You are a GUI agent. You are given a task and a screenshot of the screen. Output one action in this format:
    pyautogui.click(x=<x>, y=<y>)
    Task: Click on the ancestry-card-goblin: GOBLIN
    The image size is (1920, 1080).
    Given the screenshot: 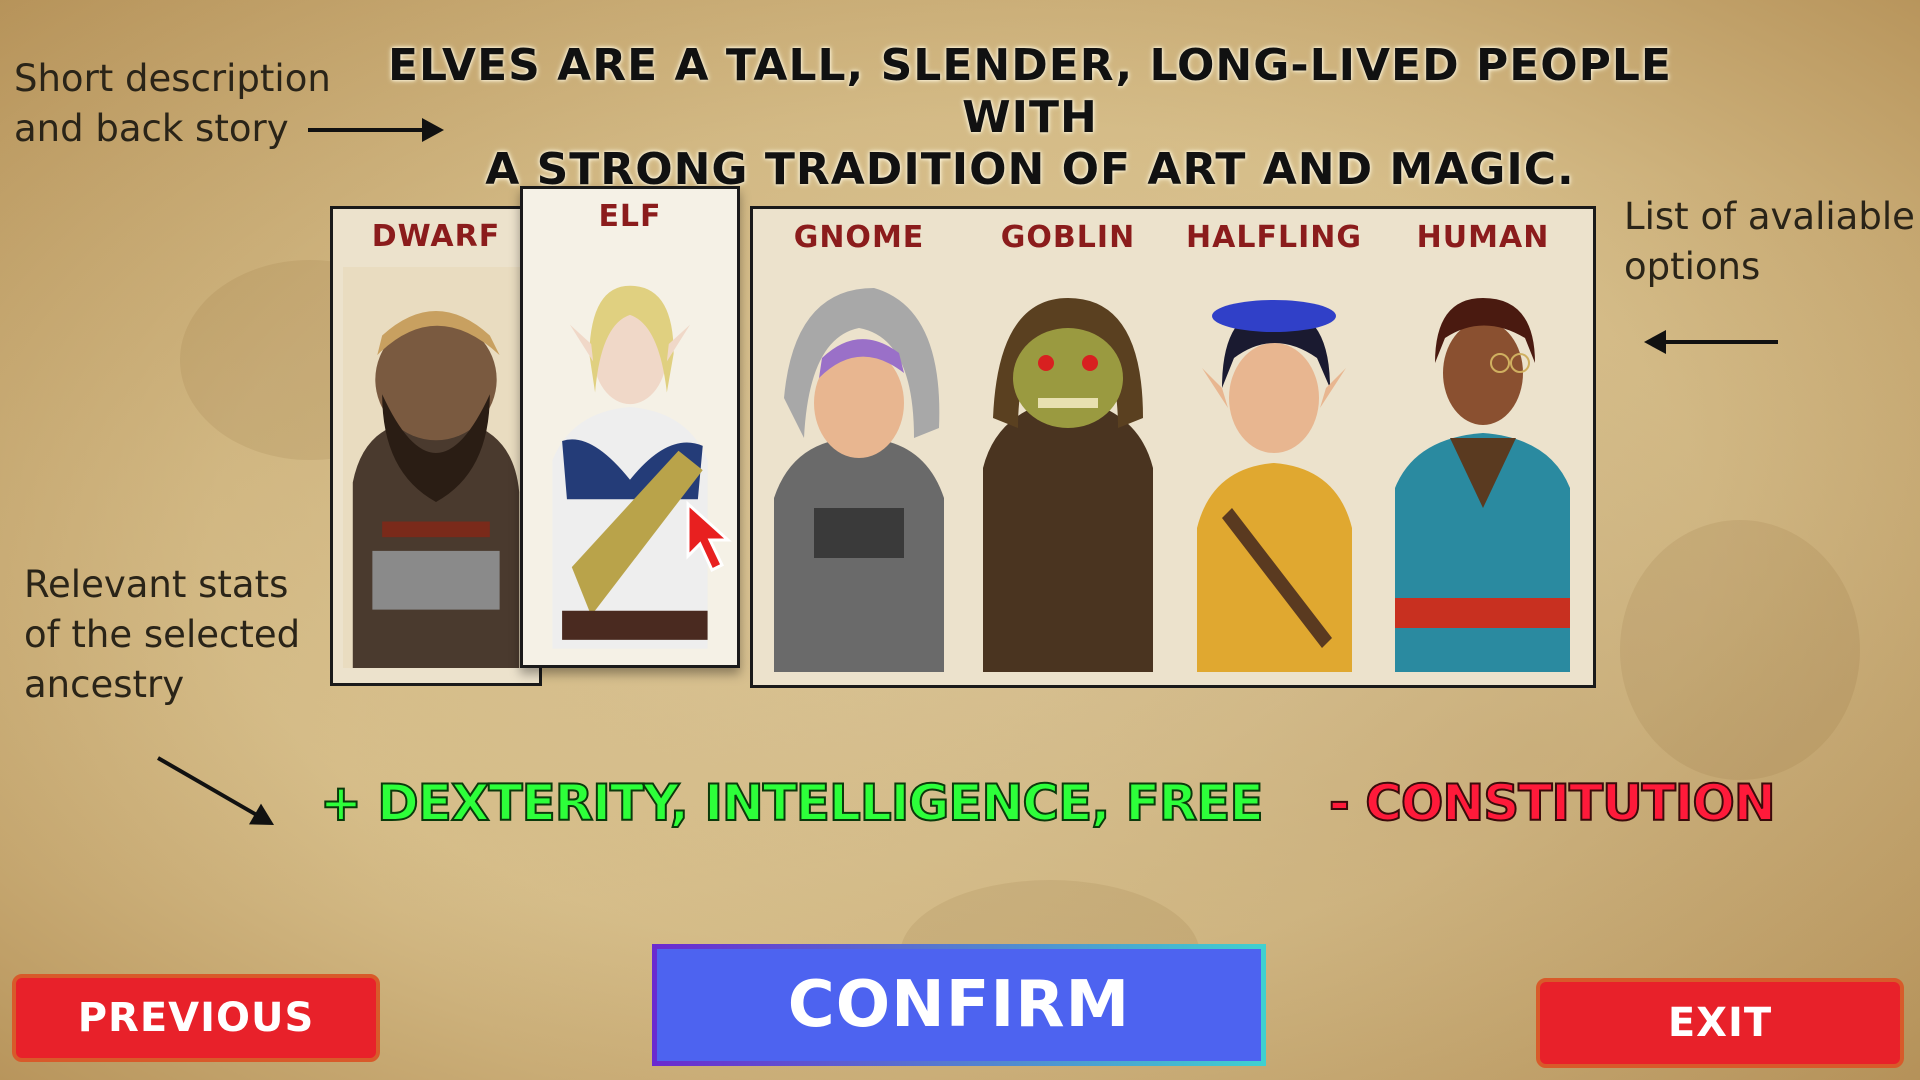 What is the action you would take?
    pyautogui.click(x=1068, y=446)
    